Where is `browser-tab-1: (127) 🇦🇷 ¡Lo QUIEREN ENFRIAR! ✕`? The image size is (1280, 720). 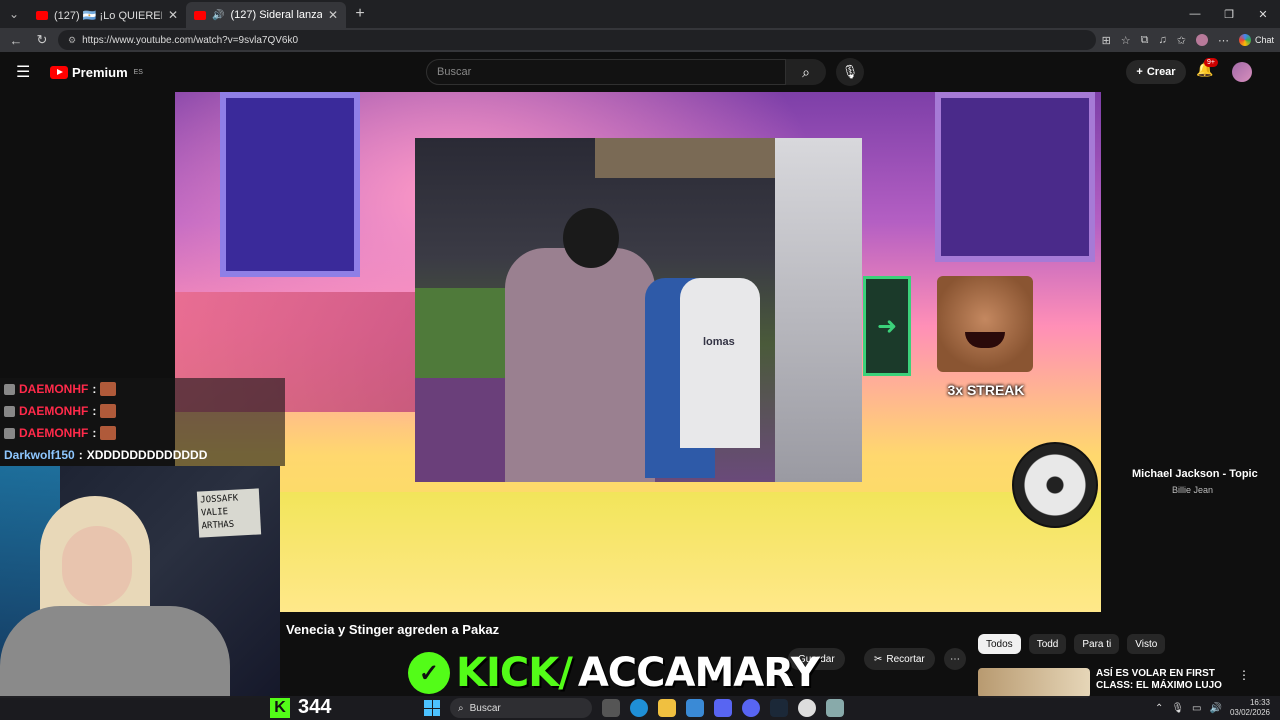 browser-tab-1: (127) 🇦🇷 ¡Lo QUIEREN ENFRIAR! ✕ is located at coordinates (107, 15).